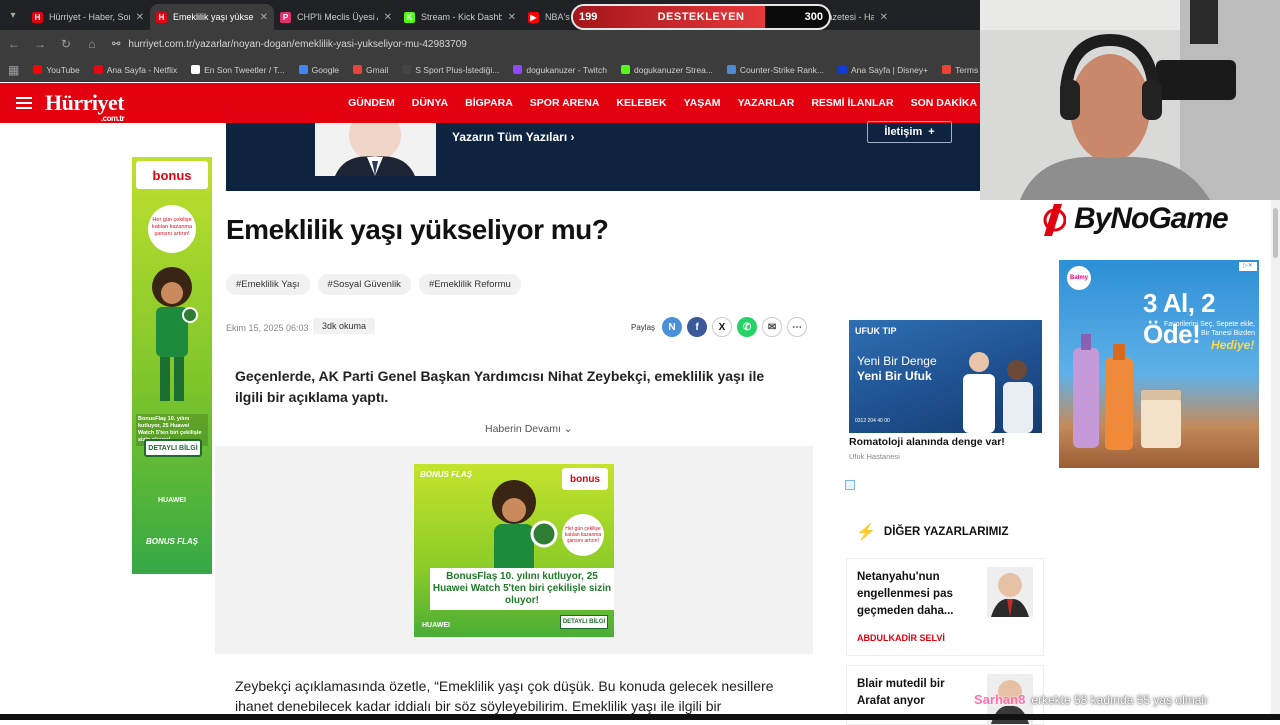 This screenshot has height=725, width=1280. I want to click on mail-icon: ✉, so click(772, 327).